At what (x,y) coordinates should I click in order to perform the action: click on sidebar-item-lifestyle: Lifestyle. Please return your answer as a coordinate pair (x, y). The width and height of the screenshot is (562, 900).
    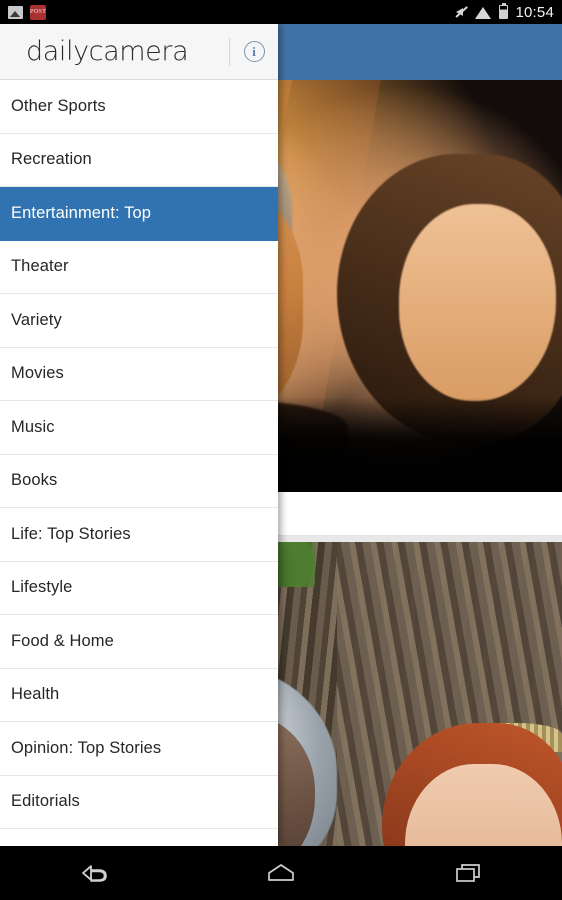
    Looking at the image, I should click on (139, 588).